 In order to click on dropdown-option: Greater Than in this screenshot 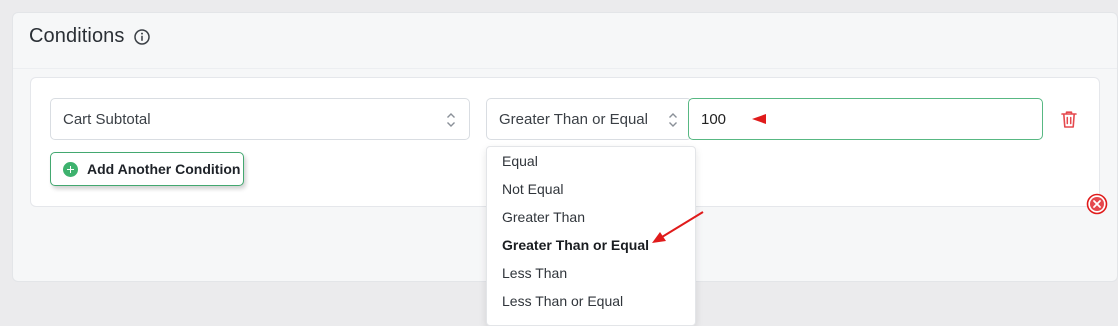, I will do `click(591, 217)`.